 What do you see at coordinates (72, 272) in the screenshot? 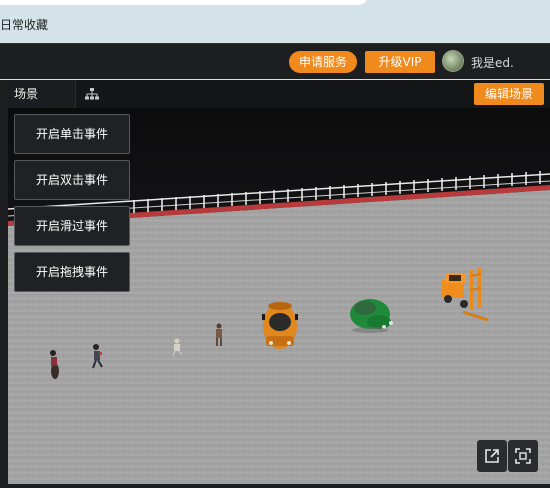
I see `enable-drag-event-button: 开启拖拽事件` at bounding box center [72, 272].